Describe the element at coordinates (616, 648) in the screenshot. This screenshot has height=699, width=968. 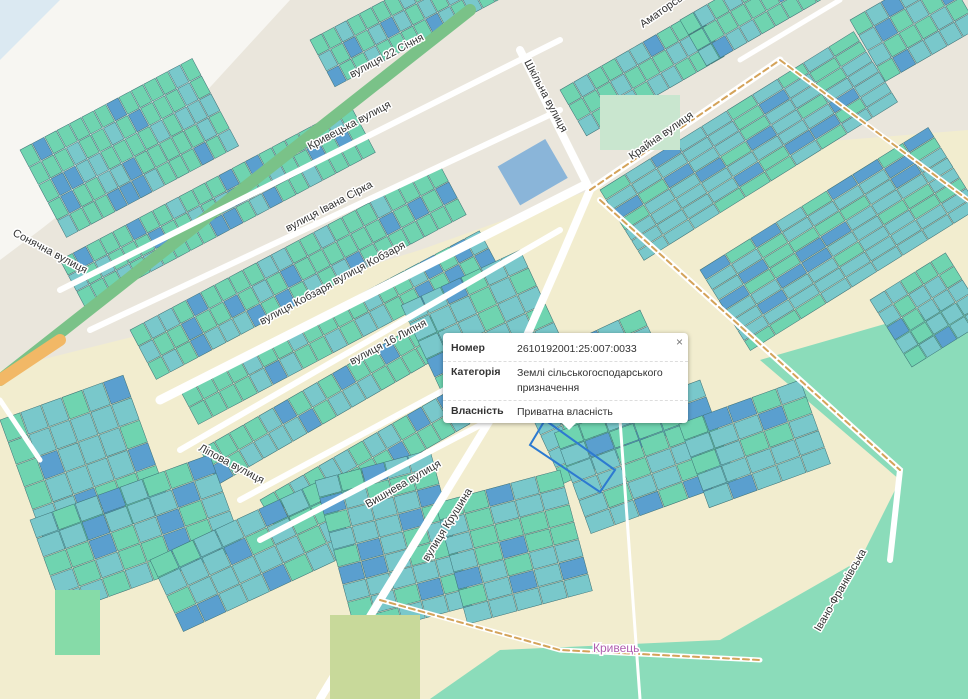
I see `place-label-kryvets: Кривець` at that location.